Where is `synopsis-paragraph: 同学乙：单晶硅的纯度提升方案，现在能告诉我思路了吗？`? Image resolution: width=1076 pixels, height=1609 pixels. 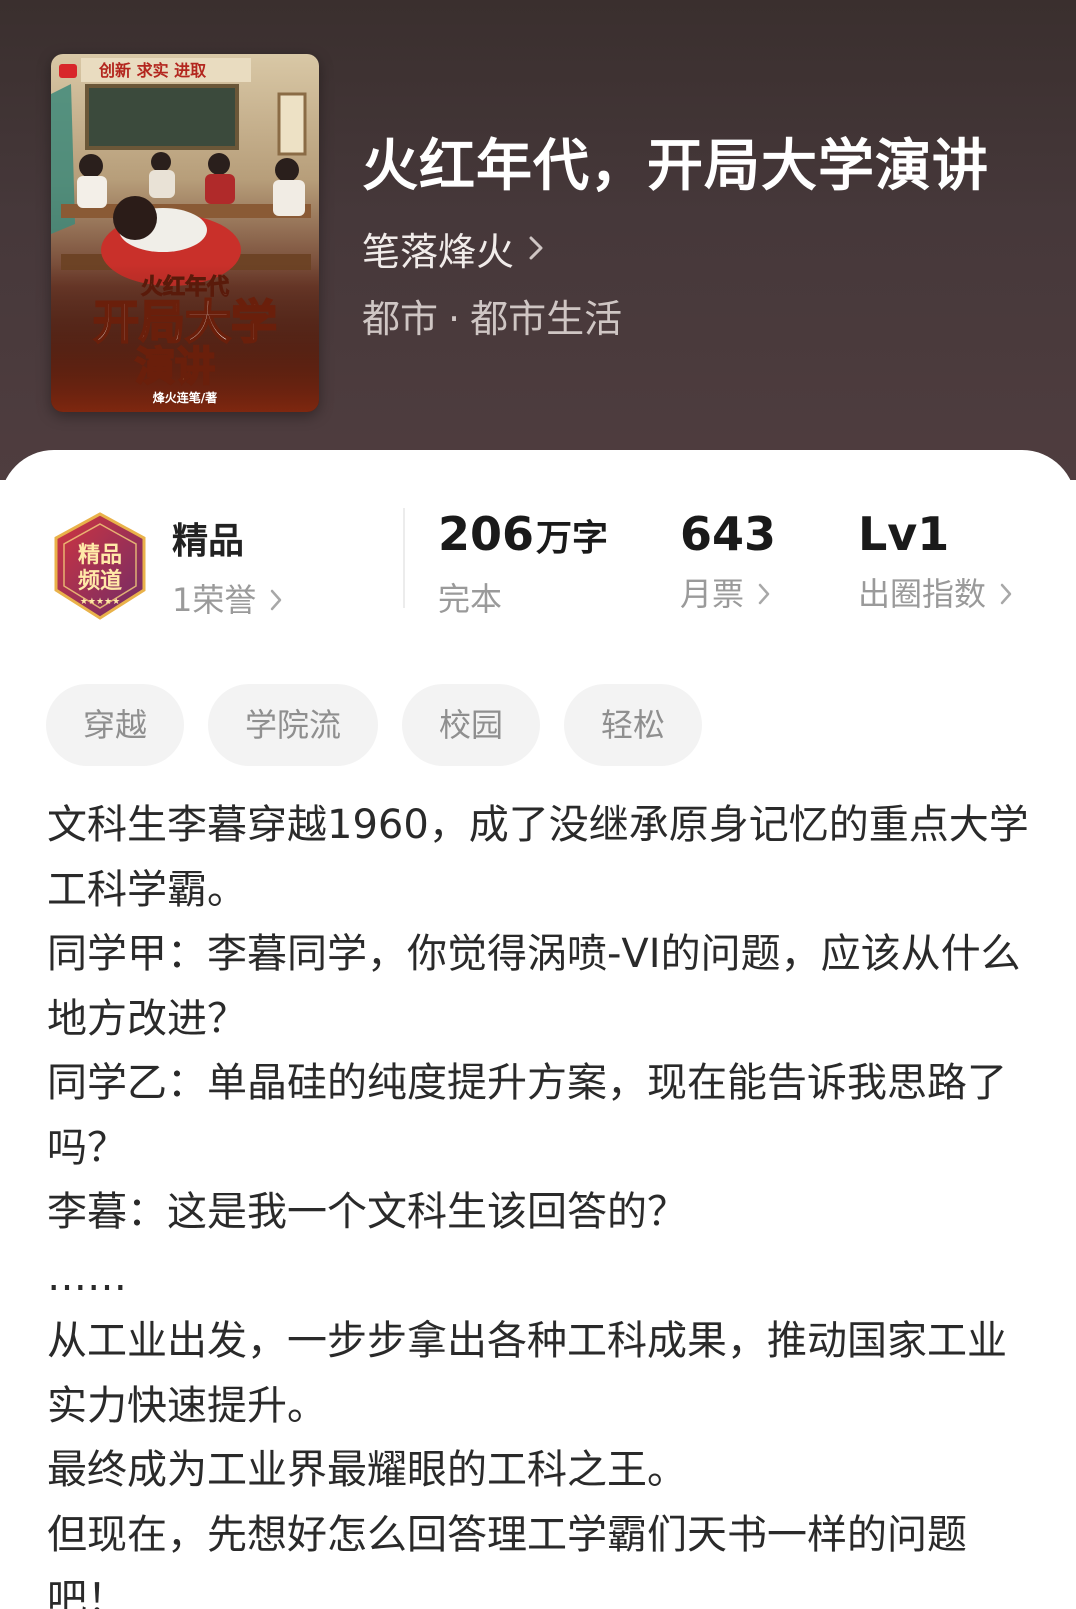
synopsis-paragraph: 同学乙：单晶硅的纯度提升方案，现在能告诉我思路了吗？ is located at coordinates (527, 1115).